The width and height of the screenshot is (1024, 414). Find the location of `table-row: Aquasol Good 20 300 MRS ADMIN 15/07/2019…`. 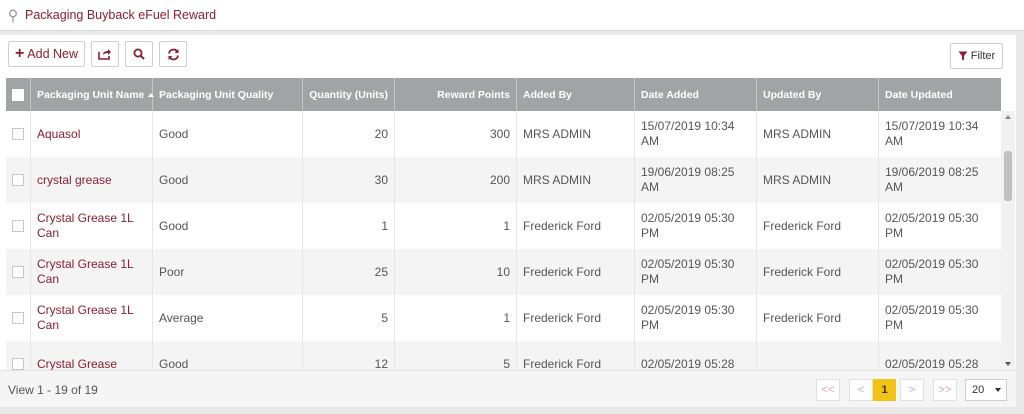

table-row: Aquasol Good 20 300 MRS ADMIN 15/07/2019… is located at coordinates (503, 134).